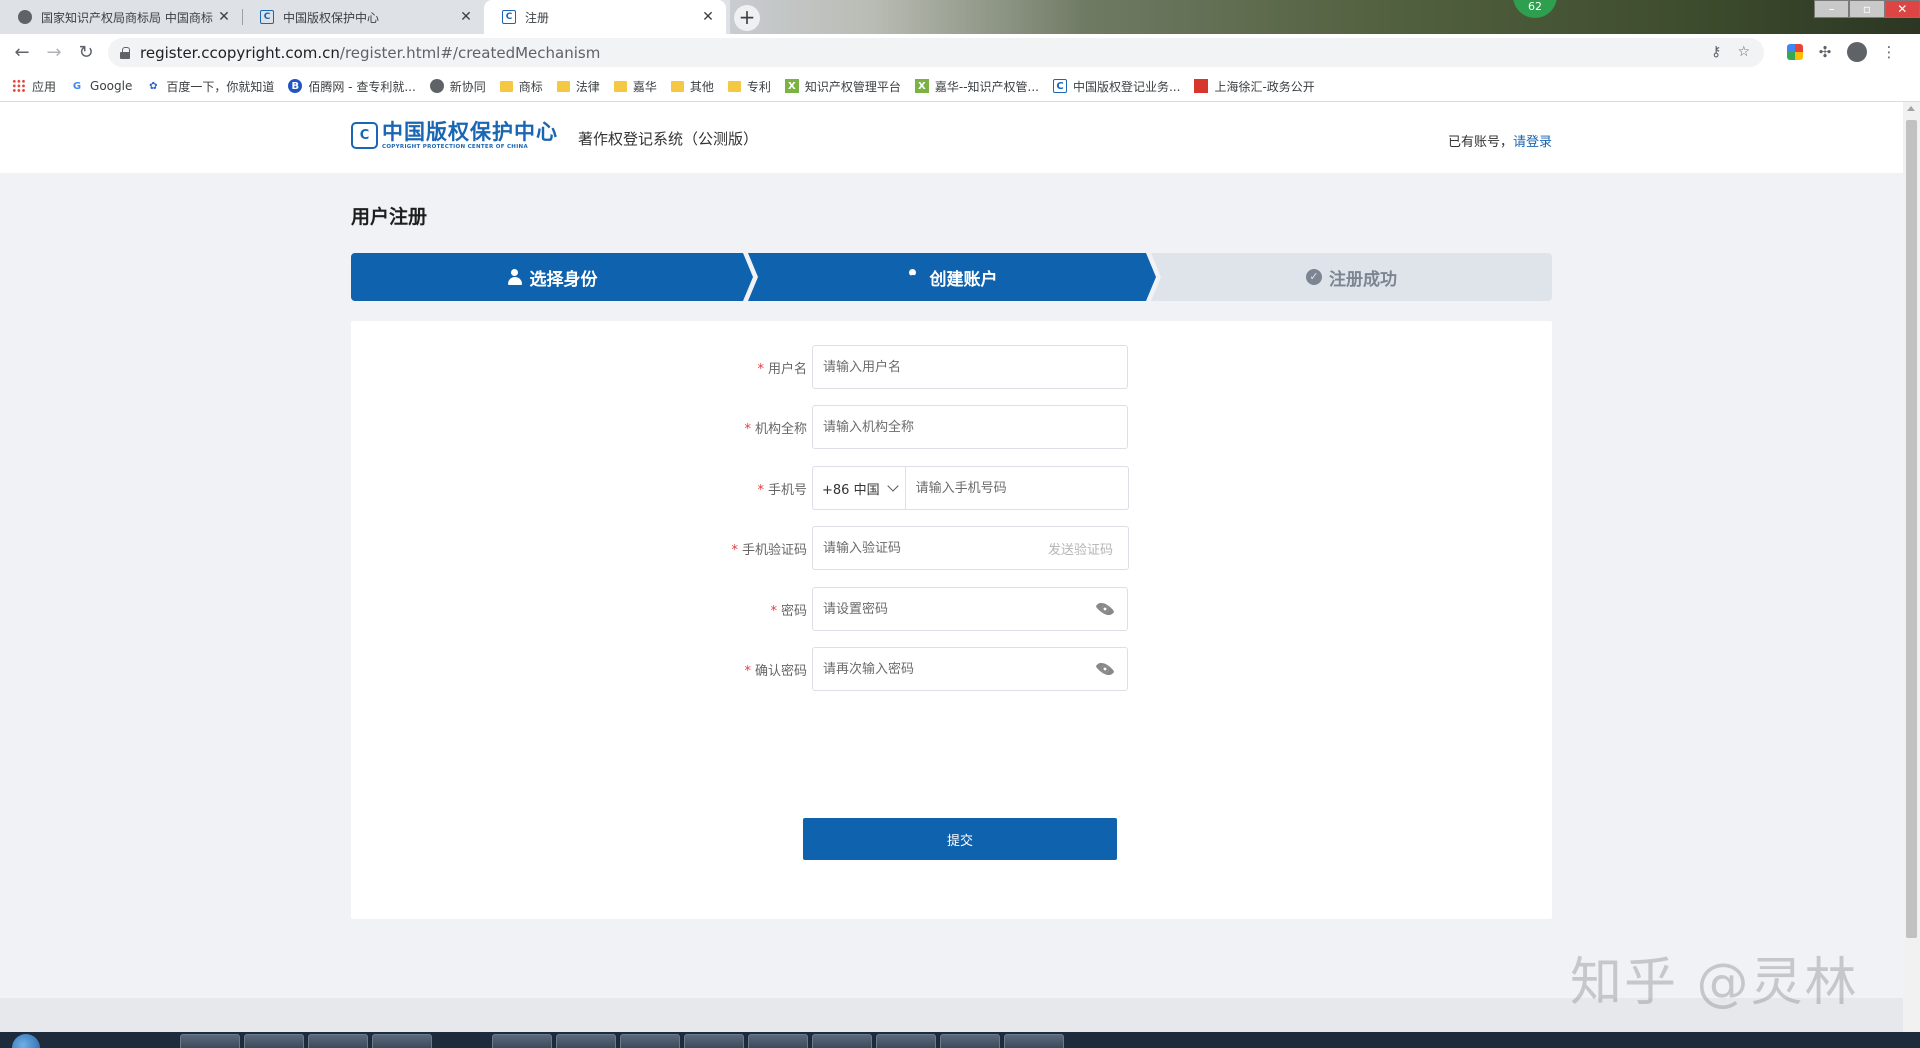  I want to click on star-icon: ☆, so click(1743, 52).